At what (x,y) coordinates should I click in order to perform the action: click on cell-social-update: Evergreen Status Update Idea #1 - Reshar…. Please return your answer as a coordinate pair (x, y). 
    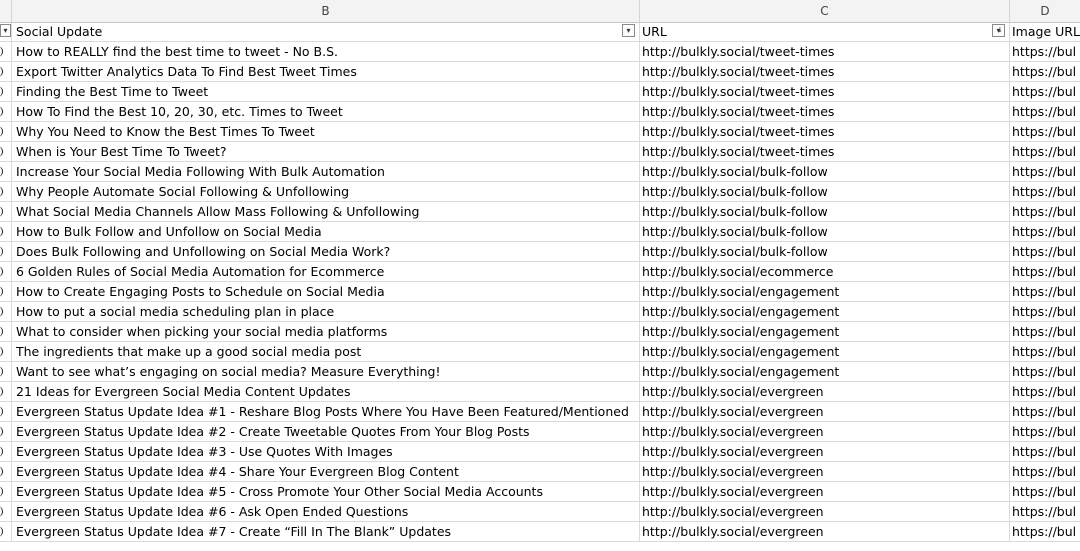
    Looking at the image, I should click on (326, 411).